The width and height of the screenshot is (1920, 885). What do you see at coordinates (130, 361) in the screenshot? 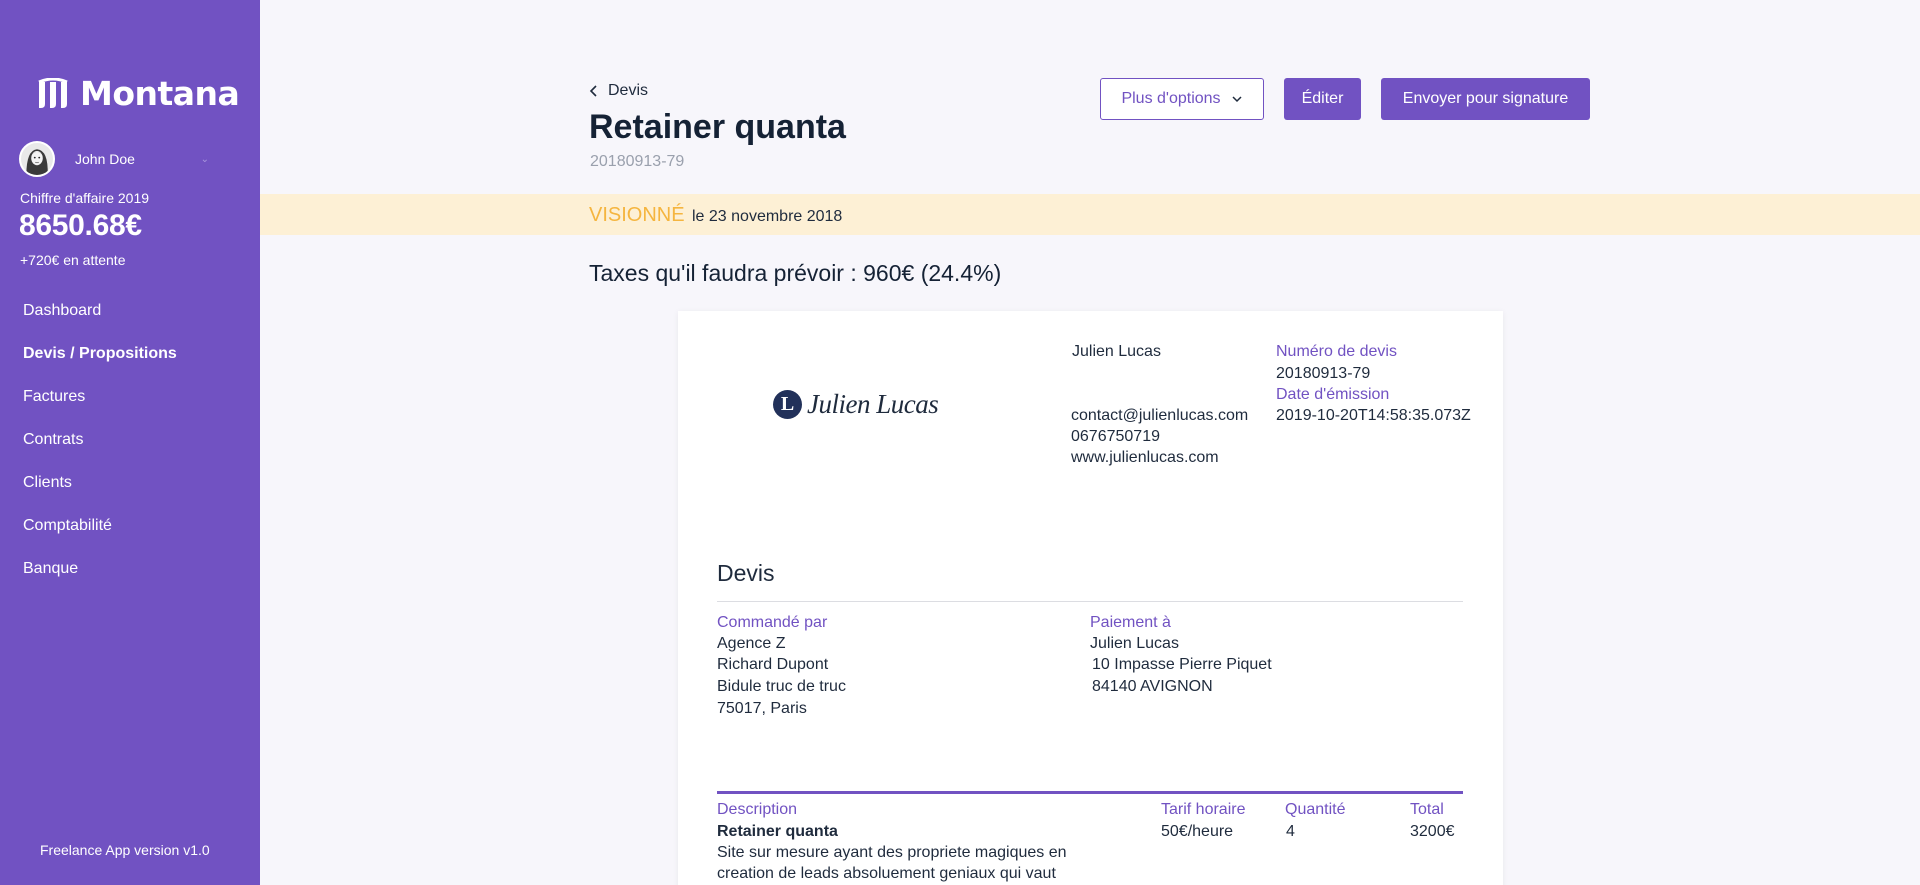
I see `sidebar-item-devis: Devis / Propositions` at bounding box center [130, 361].